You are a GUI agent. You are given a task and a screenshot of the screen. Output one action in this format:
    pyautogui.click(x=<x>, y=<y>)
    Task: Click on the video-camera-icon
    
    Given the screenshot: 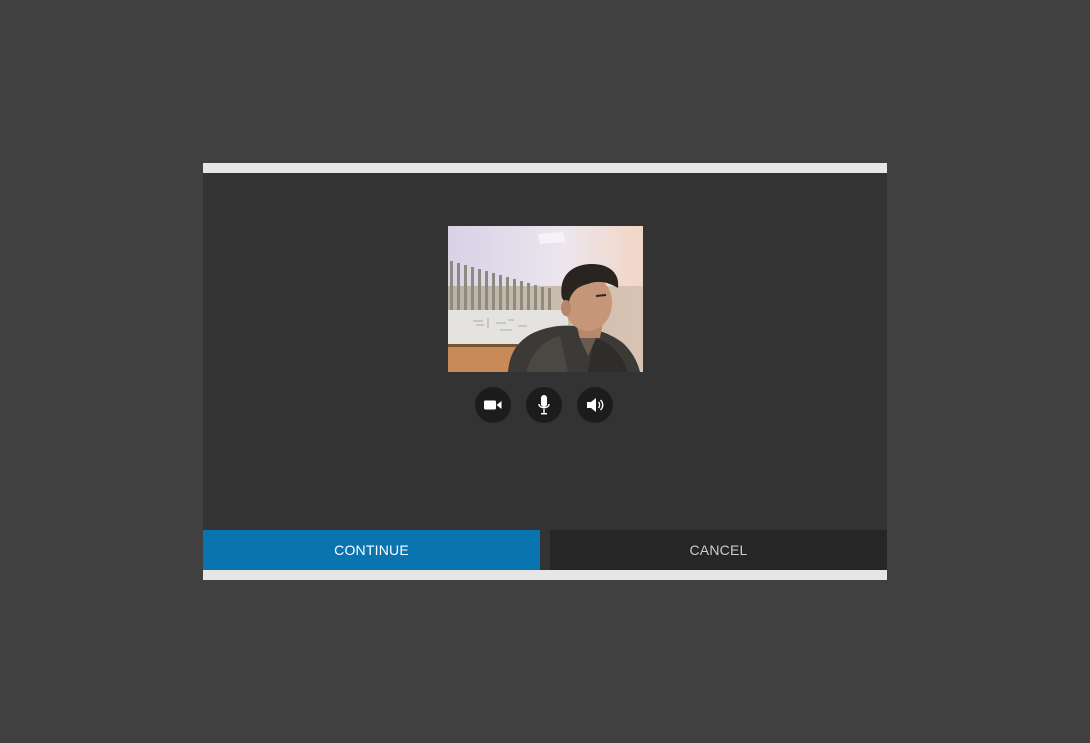 What is the action you would take?
    pyautogui.click(x=493, y=405)
    